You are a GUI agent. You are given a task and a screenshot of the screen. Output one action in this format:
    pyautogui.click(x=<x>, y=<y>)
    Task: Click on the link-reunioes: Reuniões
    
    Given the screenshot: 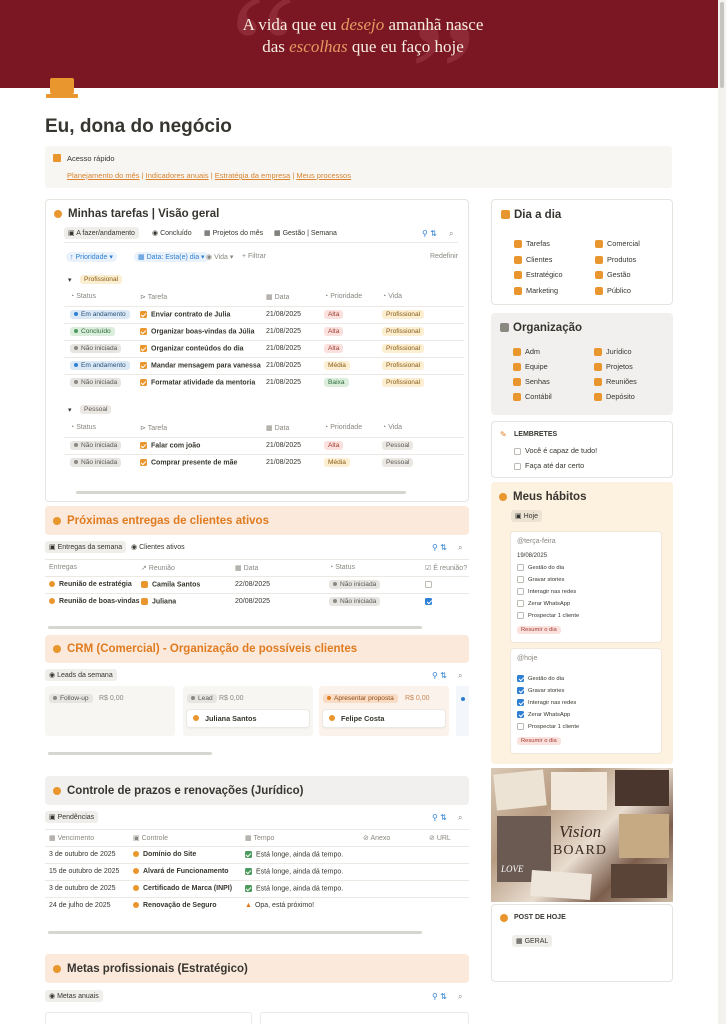 What is the action you would take?
    pyautogui.click(x=615, y=382)
    